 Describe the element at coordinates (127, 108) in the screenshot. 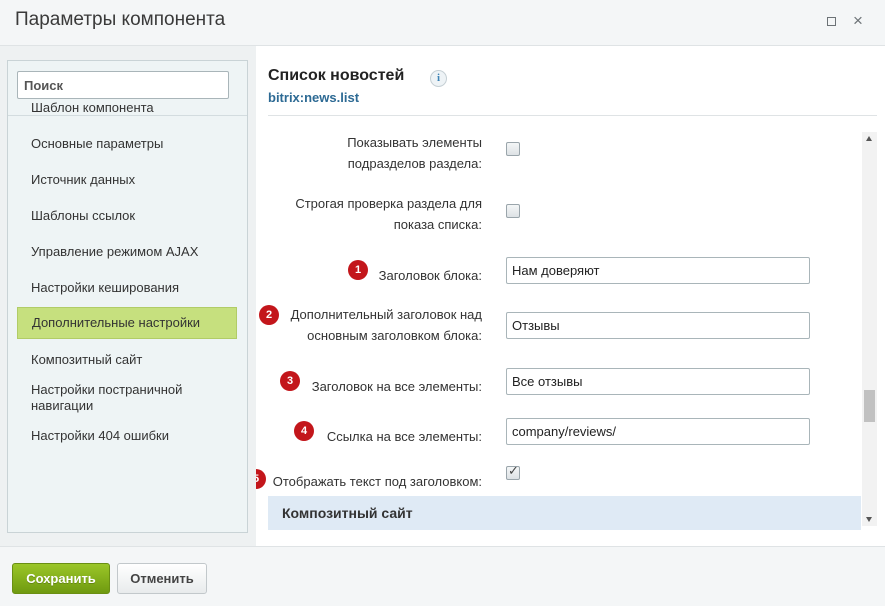

I see `sidebar-item: Шаблон компонента` at that location.